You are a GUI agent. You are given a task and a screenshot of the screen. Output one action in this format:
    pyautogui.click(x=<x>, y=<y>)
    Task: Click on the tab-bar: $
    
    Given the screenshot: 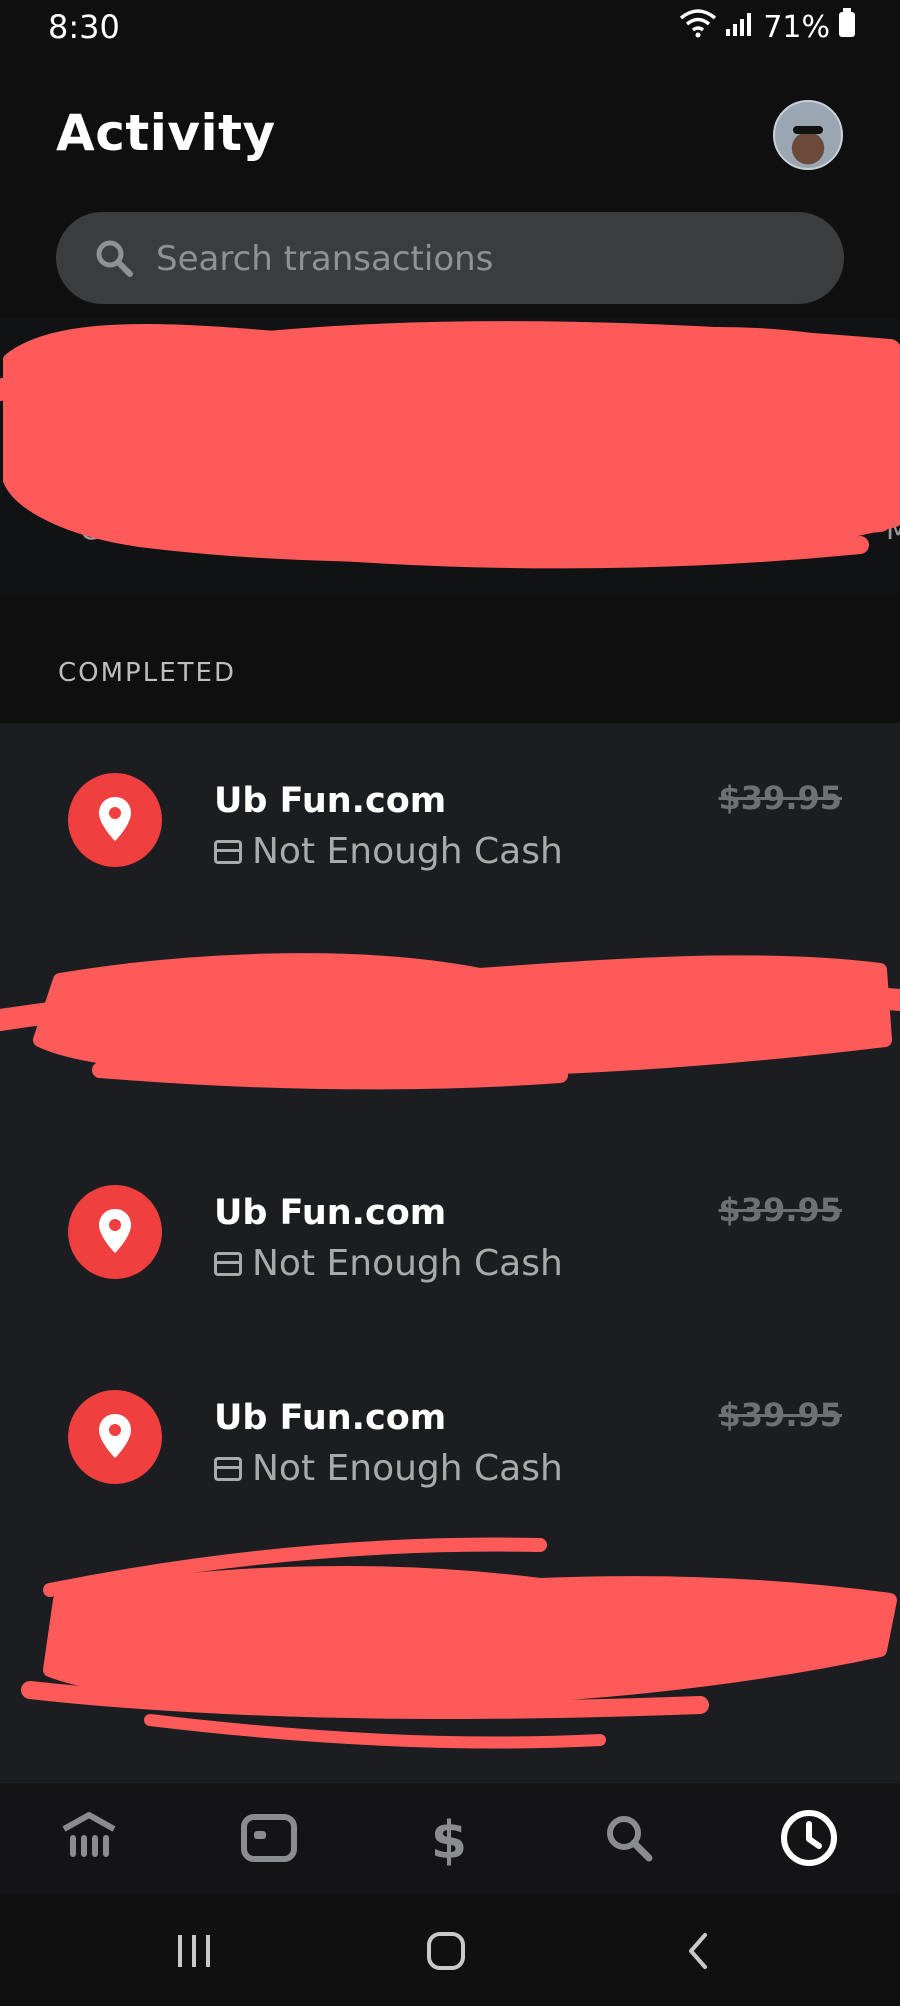 What is the action you would take?
    pyautogui.click(x=450, y=1838)
    